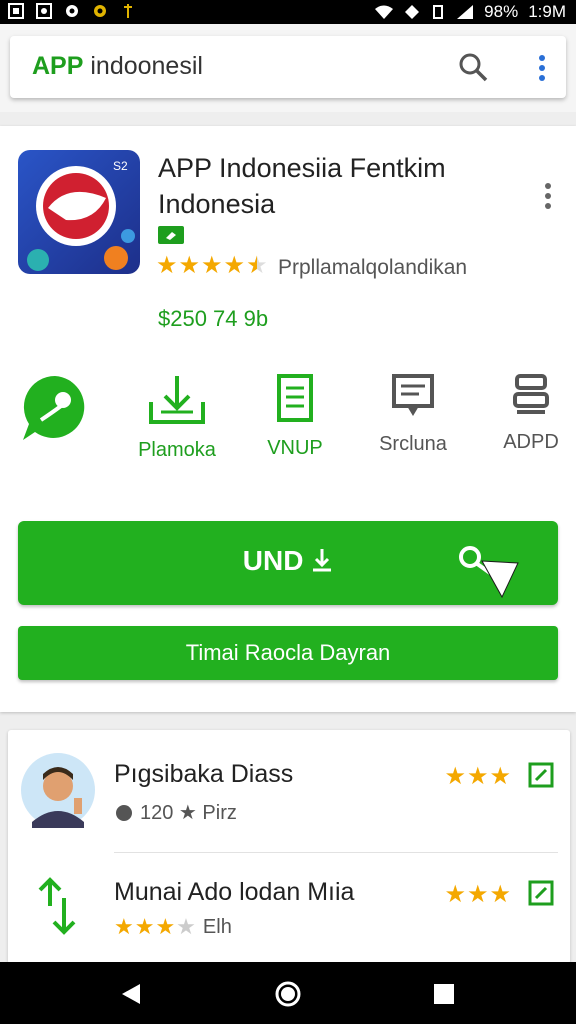 The image size is (576, 1024). I want to click on action-document: VNUP, so click(295, 416).